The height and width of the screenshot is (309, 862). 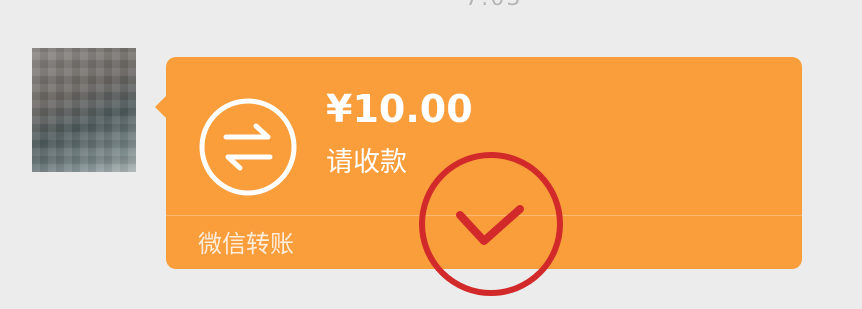 I want to click on avatar, so click(x=84, y=110).